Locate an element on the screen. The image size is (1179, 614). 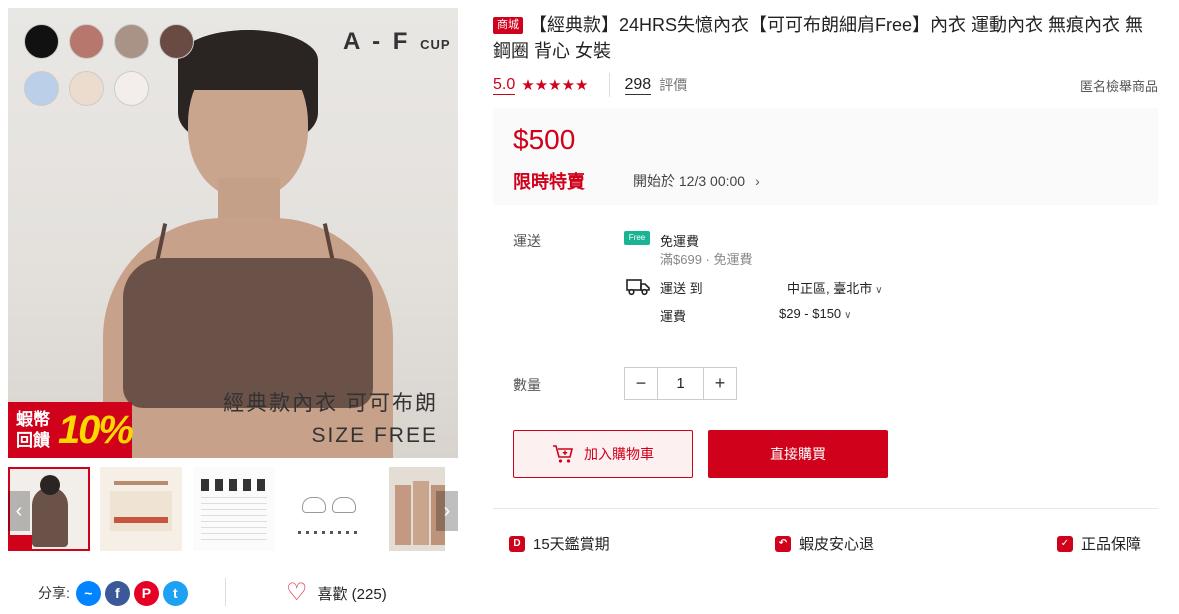
cup-size-label: A - F CUP is located at coordinates (397, 41).